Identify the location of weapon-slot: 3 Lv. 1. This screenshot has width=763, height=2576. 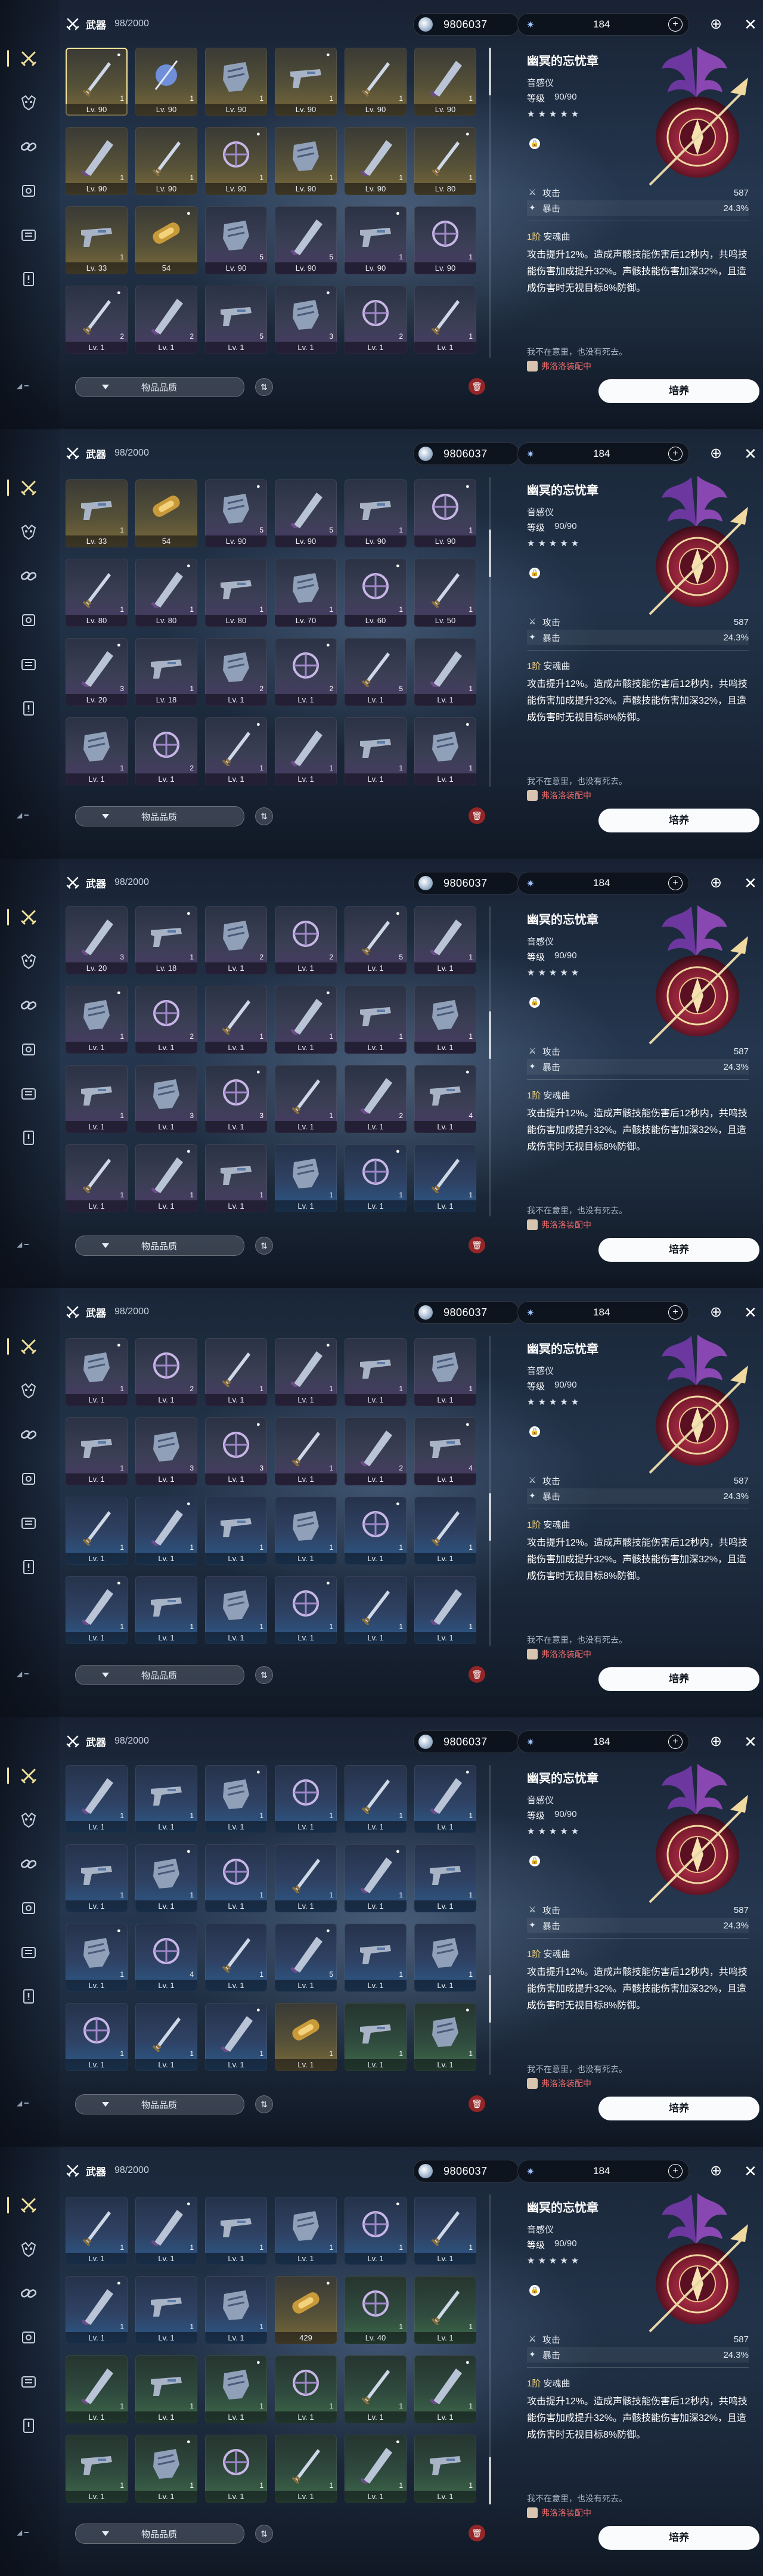
(166, 1451).